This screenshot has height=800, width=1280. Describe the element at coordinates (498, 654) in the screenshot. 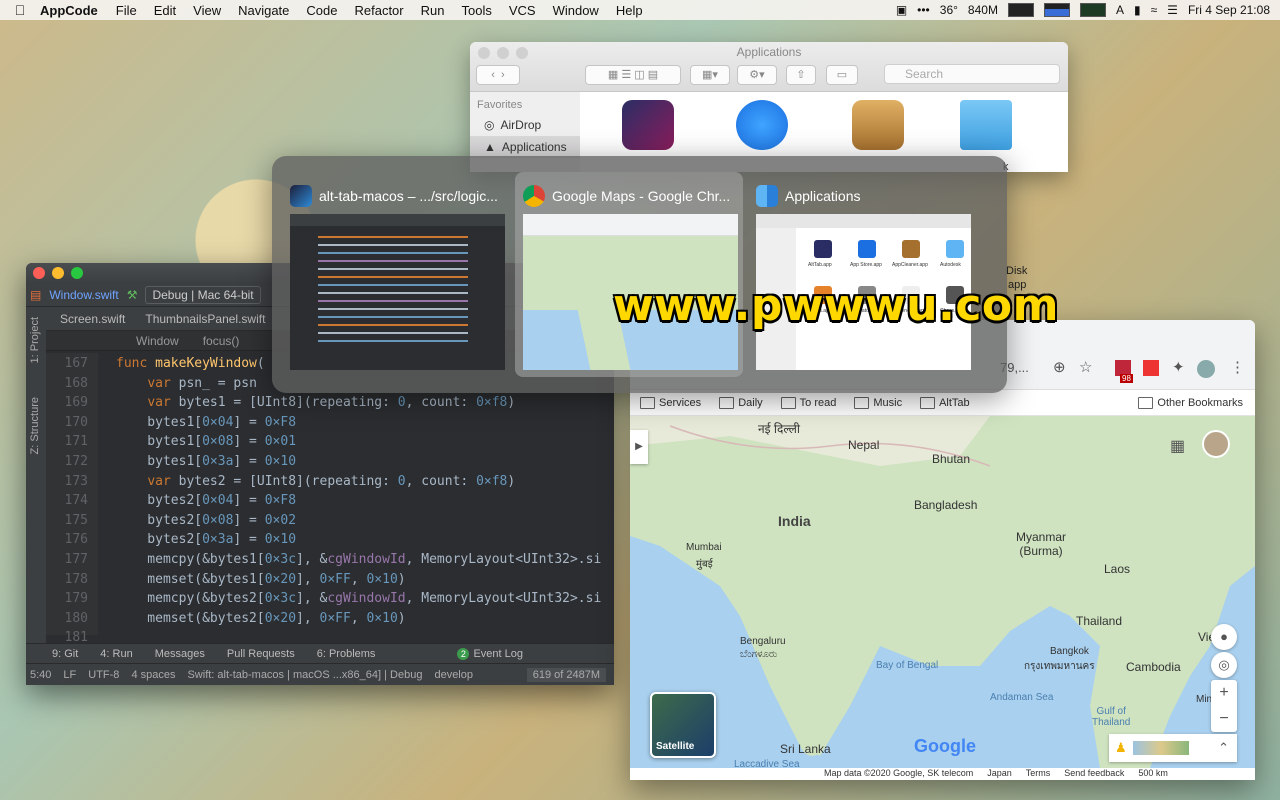

I see `event-log-button: Event Log` at that location.